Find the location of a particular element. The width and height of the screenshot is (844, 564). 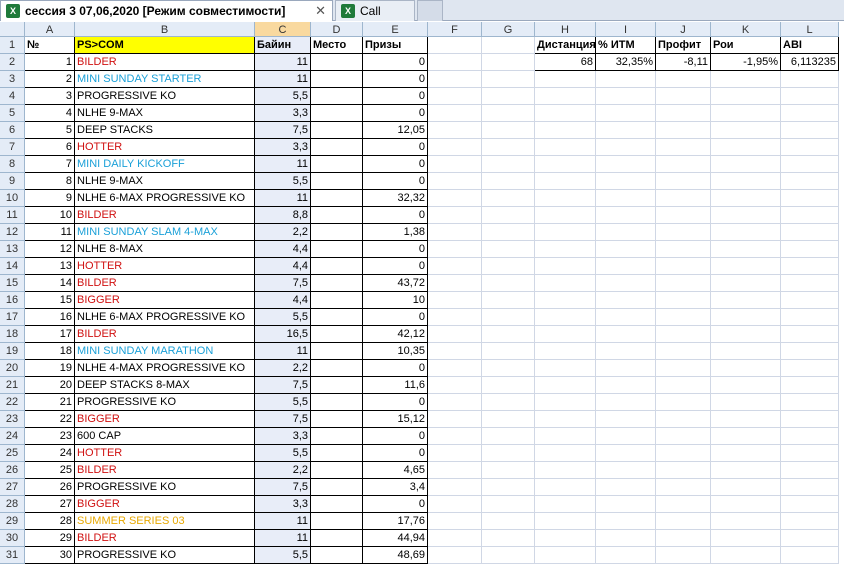

cell-b: DEEP STACKS 8-MAX is located at coordinates (165, 385).